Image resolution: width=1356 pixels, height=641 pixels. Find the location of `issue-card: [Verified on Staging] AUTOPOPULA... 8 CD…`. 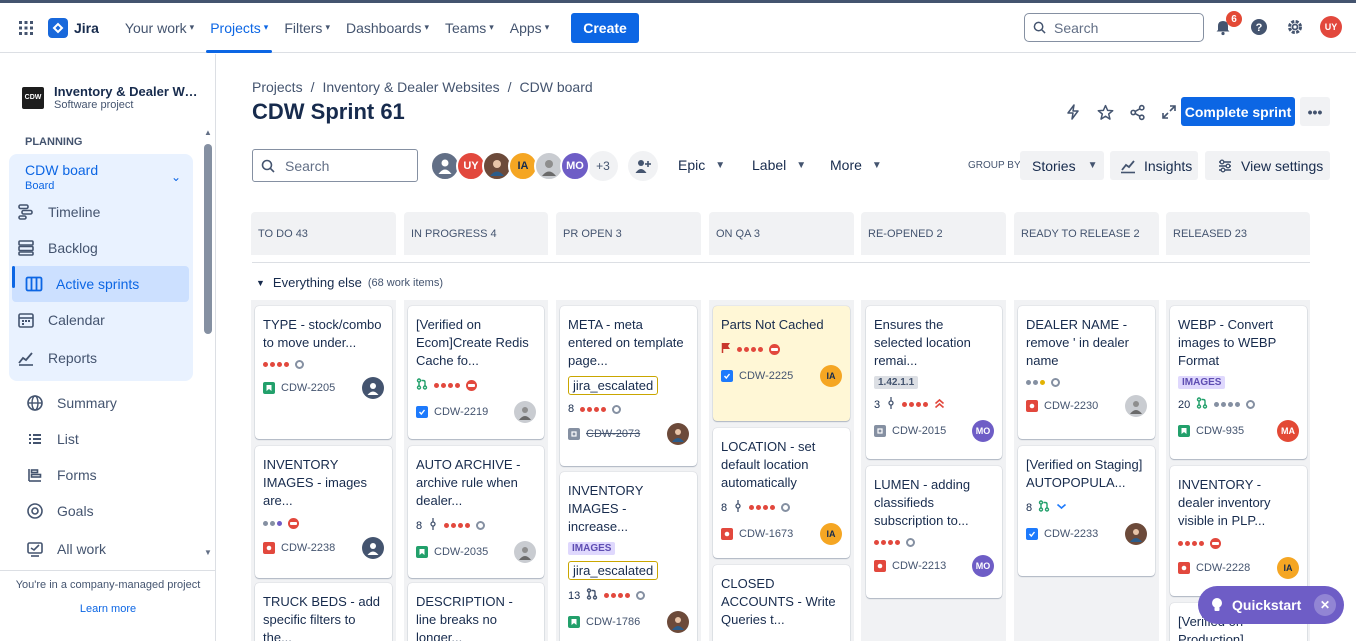

issue-card: [Verified on Staging] AUTOPOPULA... 8 CD… is located at coordinates (1086, 511).